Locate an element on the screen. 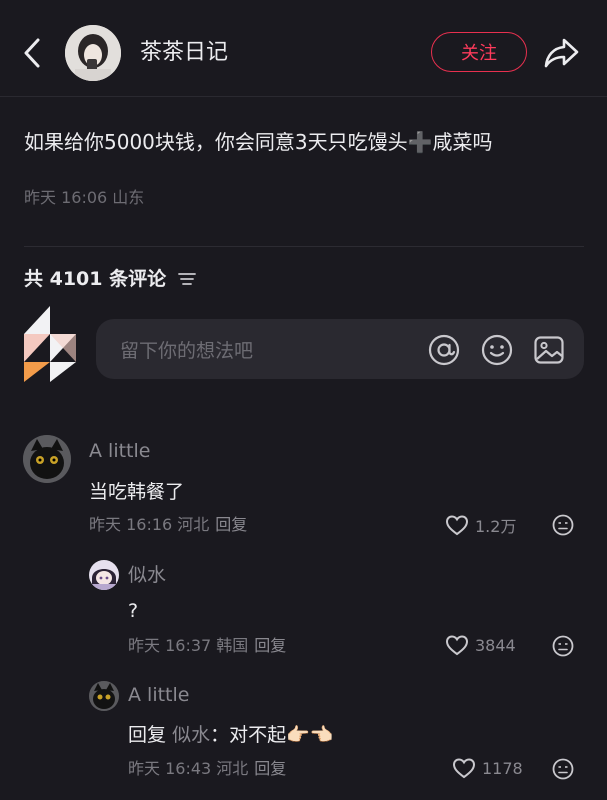 The image size is (607, 800). header-divider is located at coordinates (303, 96).